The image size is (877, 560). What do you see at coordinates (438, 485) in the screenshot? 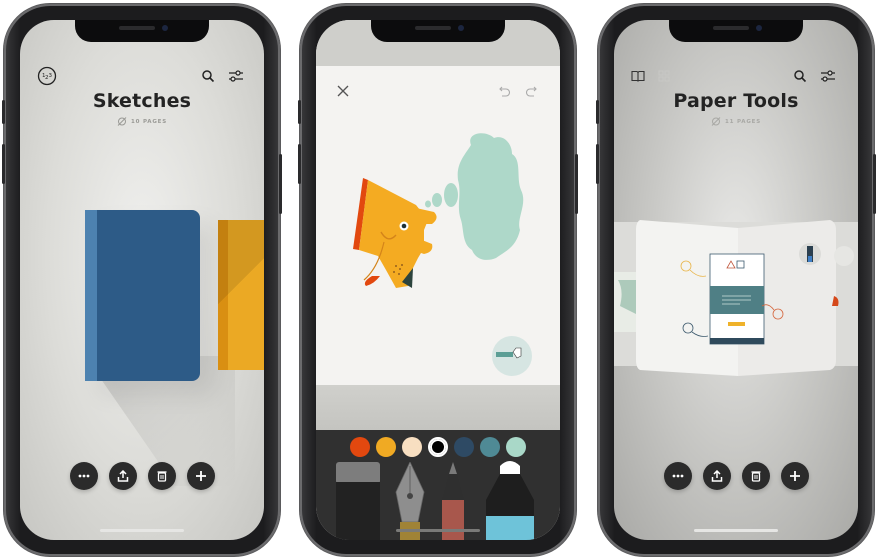
I see `tool-tray` at bounding box center [438, 485].